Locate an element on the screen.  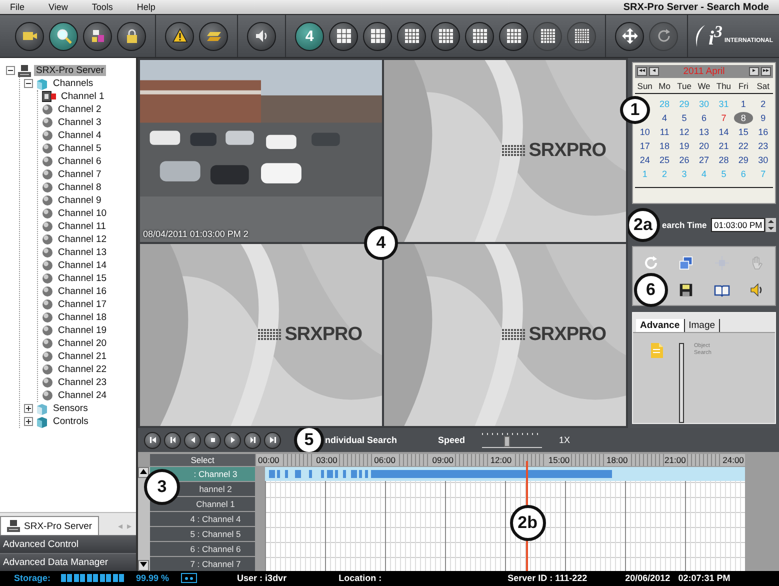
tree-item: Channel 11 is located at coordinates (82, 226).